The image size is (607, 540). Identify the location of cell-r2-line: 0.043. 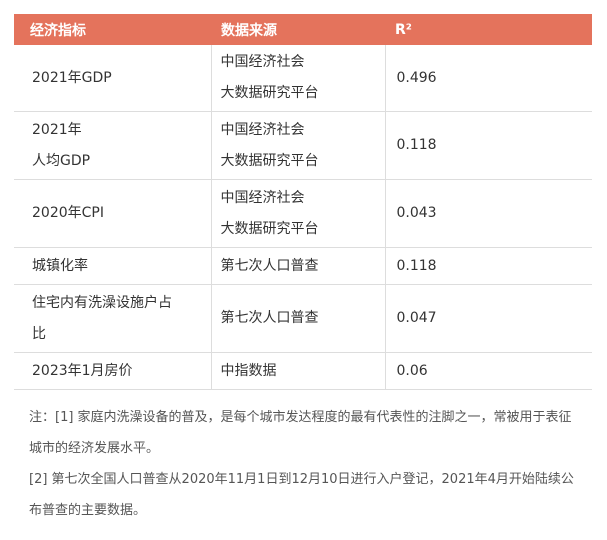
(416, 213).